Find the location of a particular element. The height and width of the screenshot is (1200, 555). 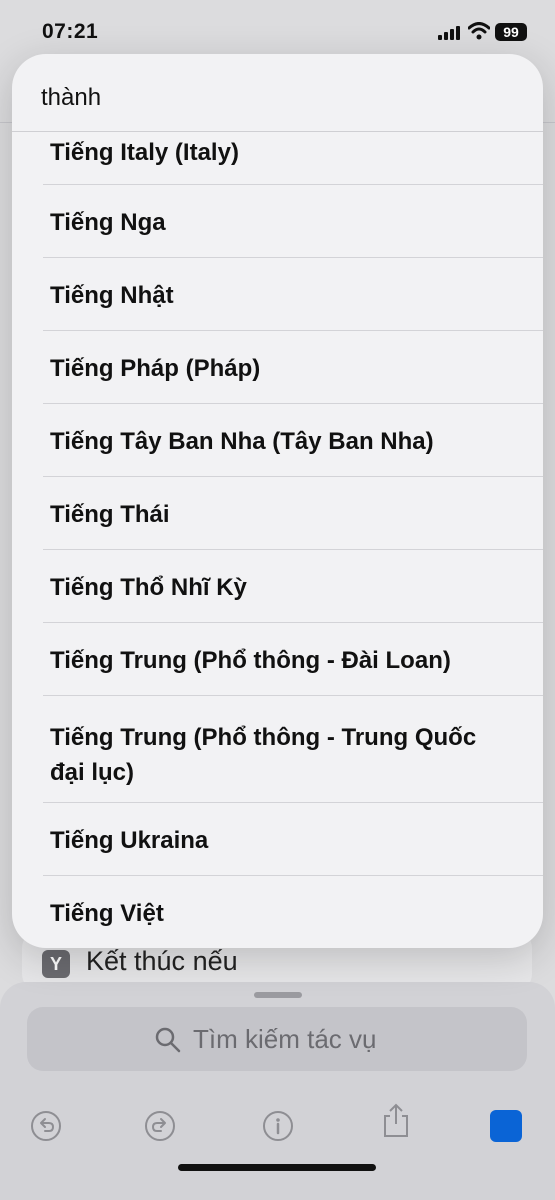

wifi-icon is located at coordinates (479, 31).